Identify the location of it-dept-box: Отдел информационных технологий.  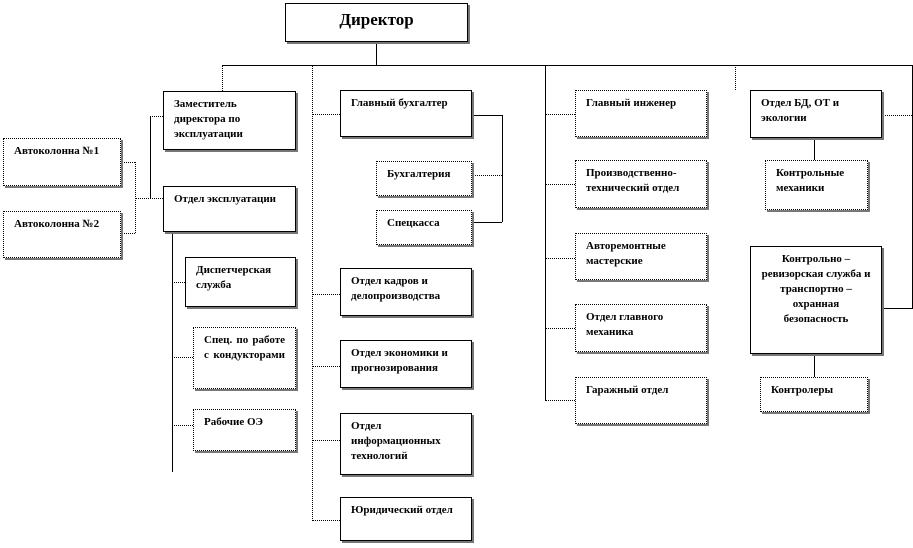
(406, 444).